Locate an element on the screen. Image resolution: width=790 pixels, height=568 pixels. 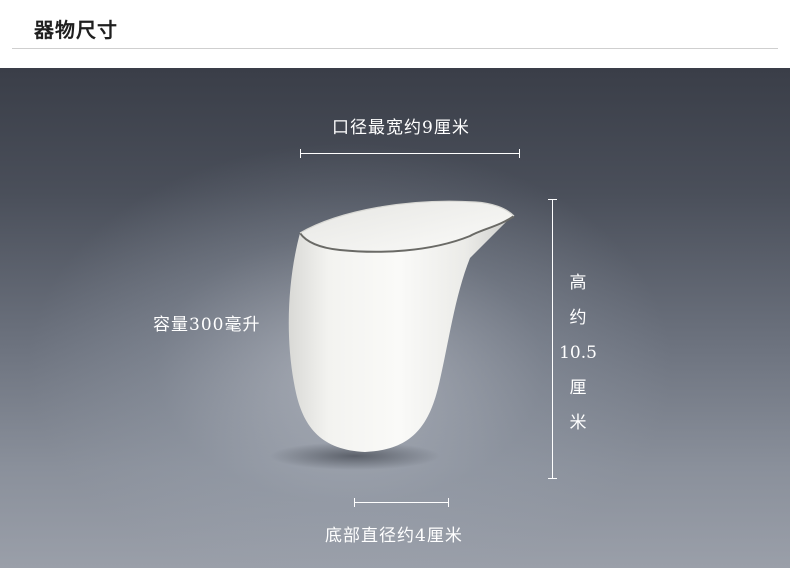
height-label-value: 10.5 is located at coordinates (578, 353).